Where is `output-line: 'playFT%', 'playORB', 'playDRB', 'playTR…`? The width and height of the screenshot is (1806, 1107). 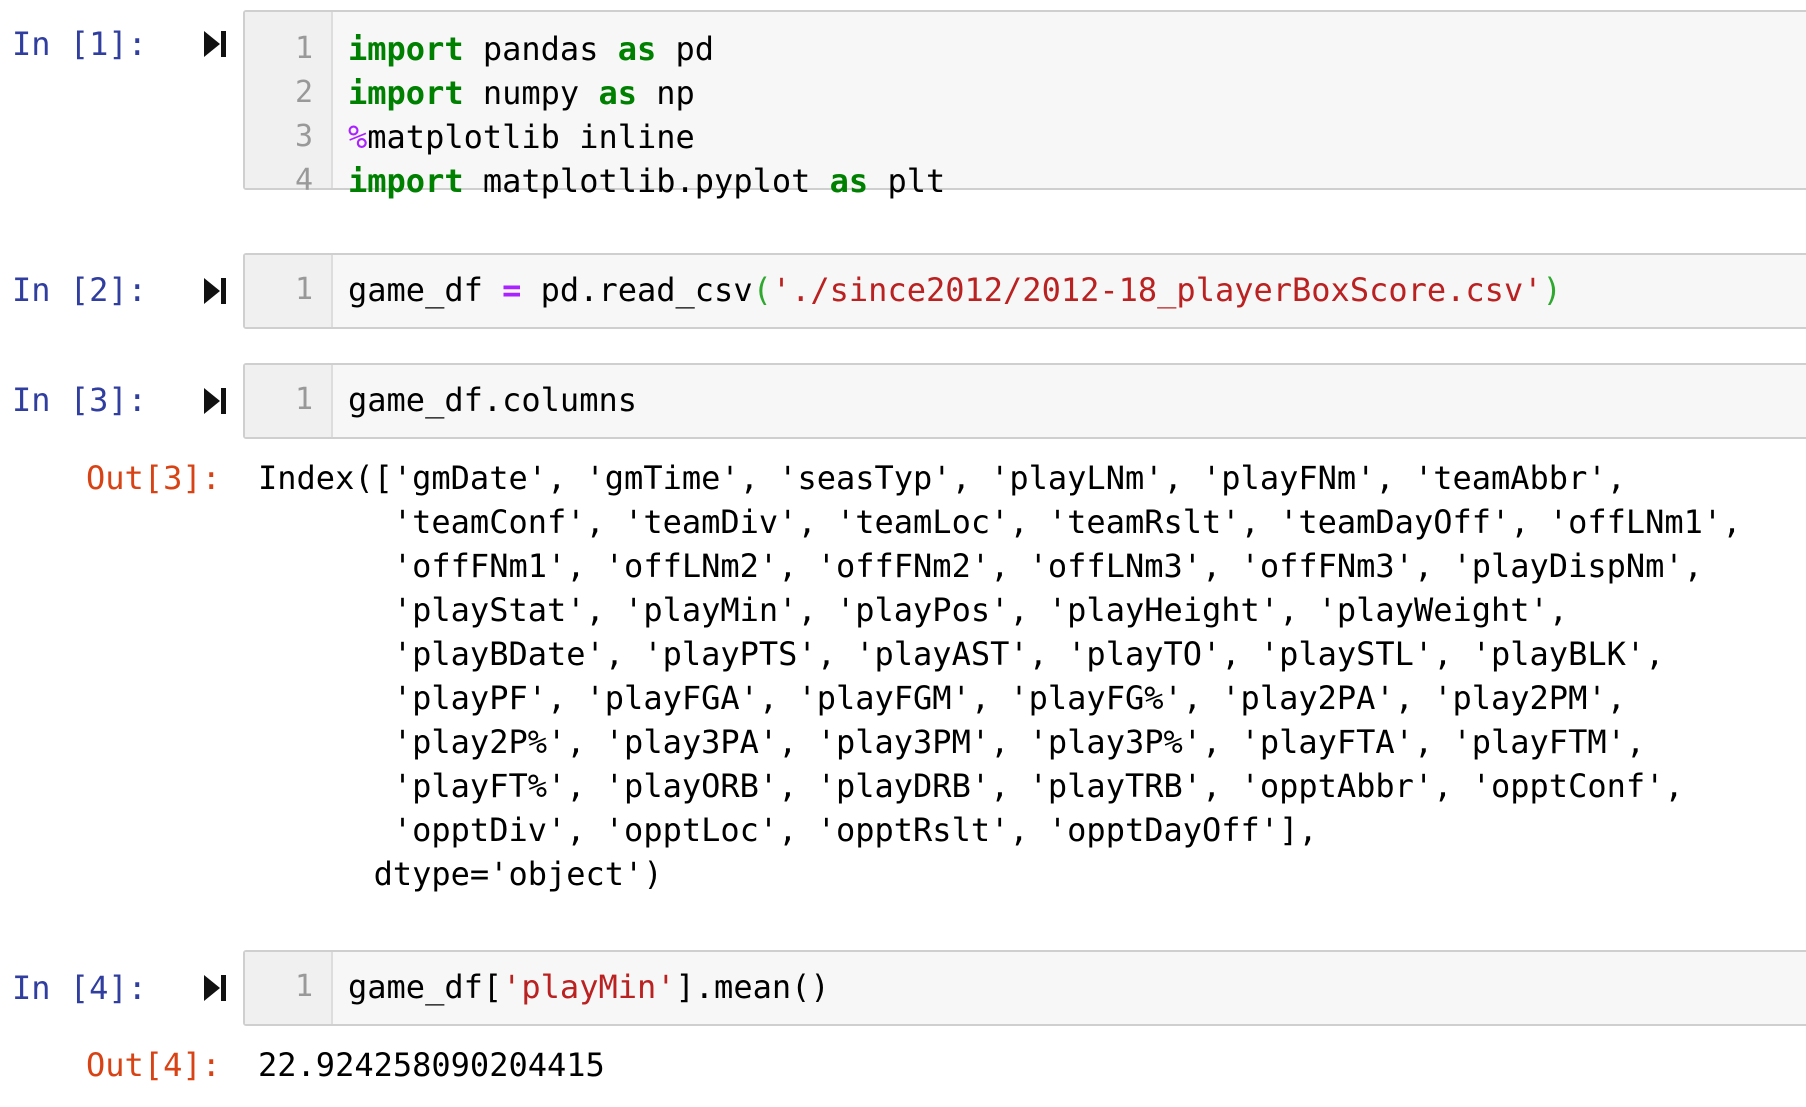 output-line: 'playFT%', 'playORB', 'playDRB', 'playTR… is located at coordinates (971, 786).